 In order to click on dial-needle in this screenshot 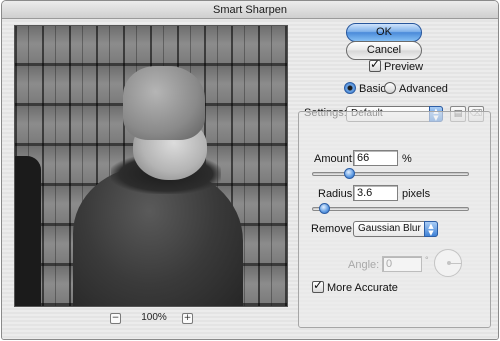, I will do `click(455, 263)`.